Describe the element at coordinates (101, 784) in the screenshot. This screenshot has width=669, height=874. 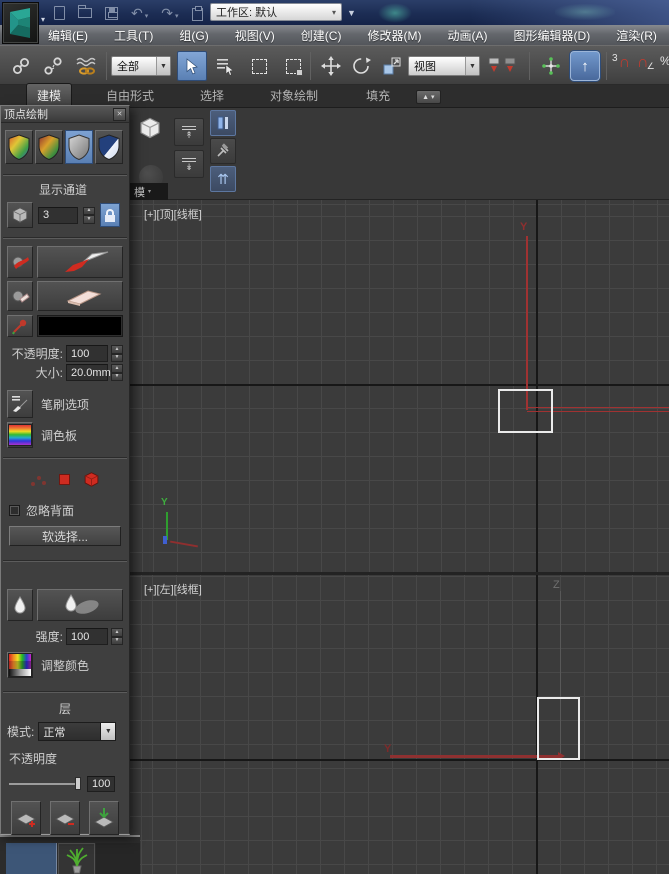
I see `layer-opacity-value-field: 100` at that location.